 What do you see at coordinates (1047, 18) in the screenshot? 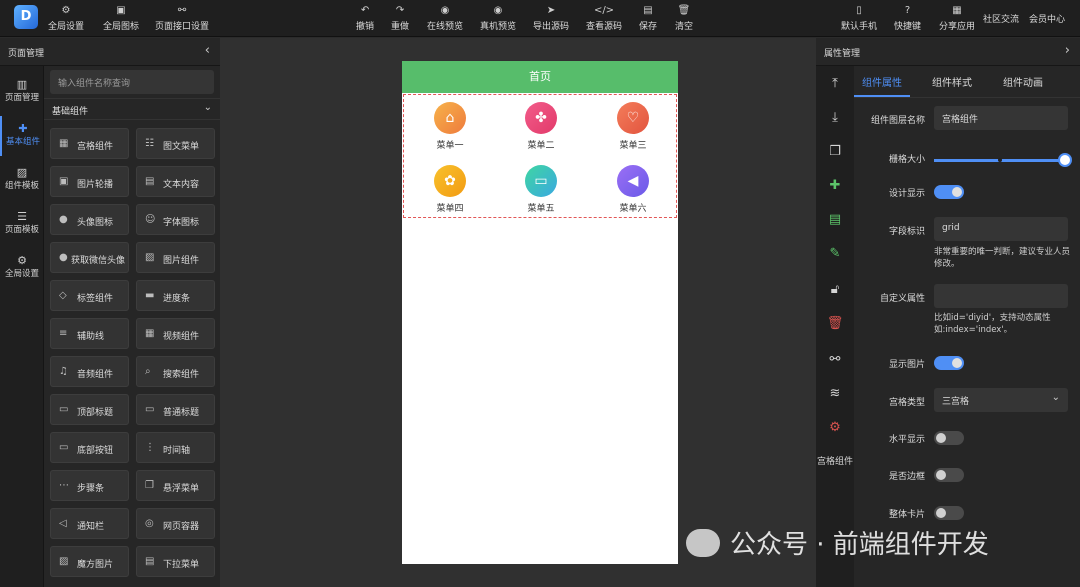
I see `member-center-link: 会员中心` at bounding box center [1047, 18].